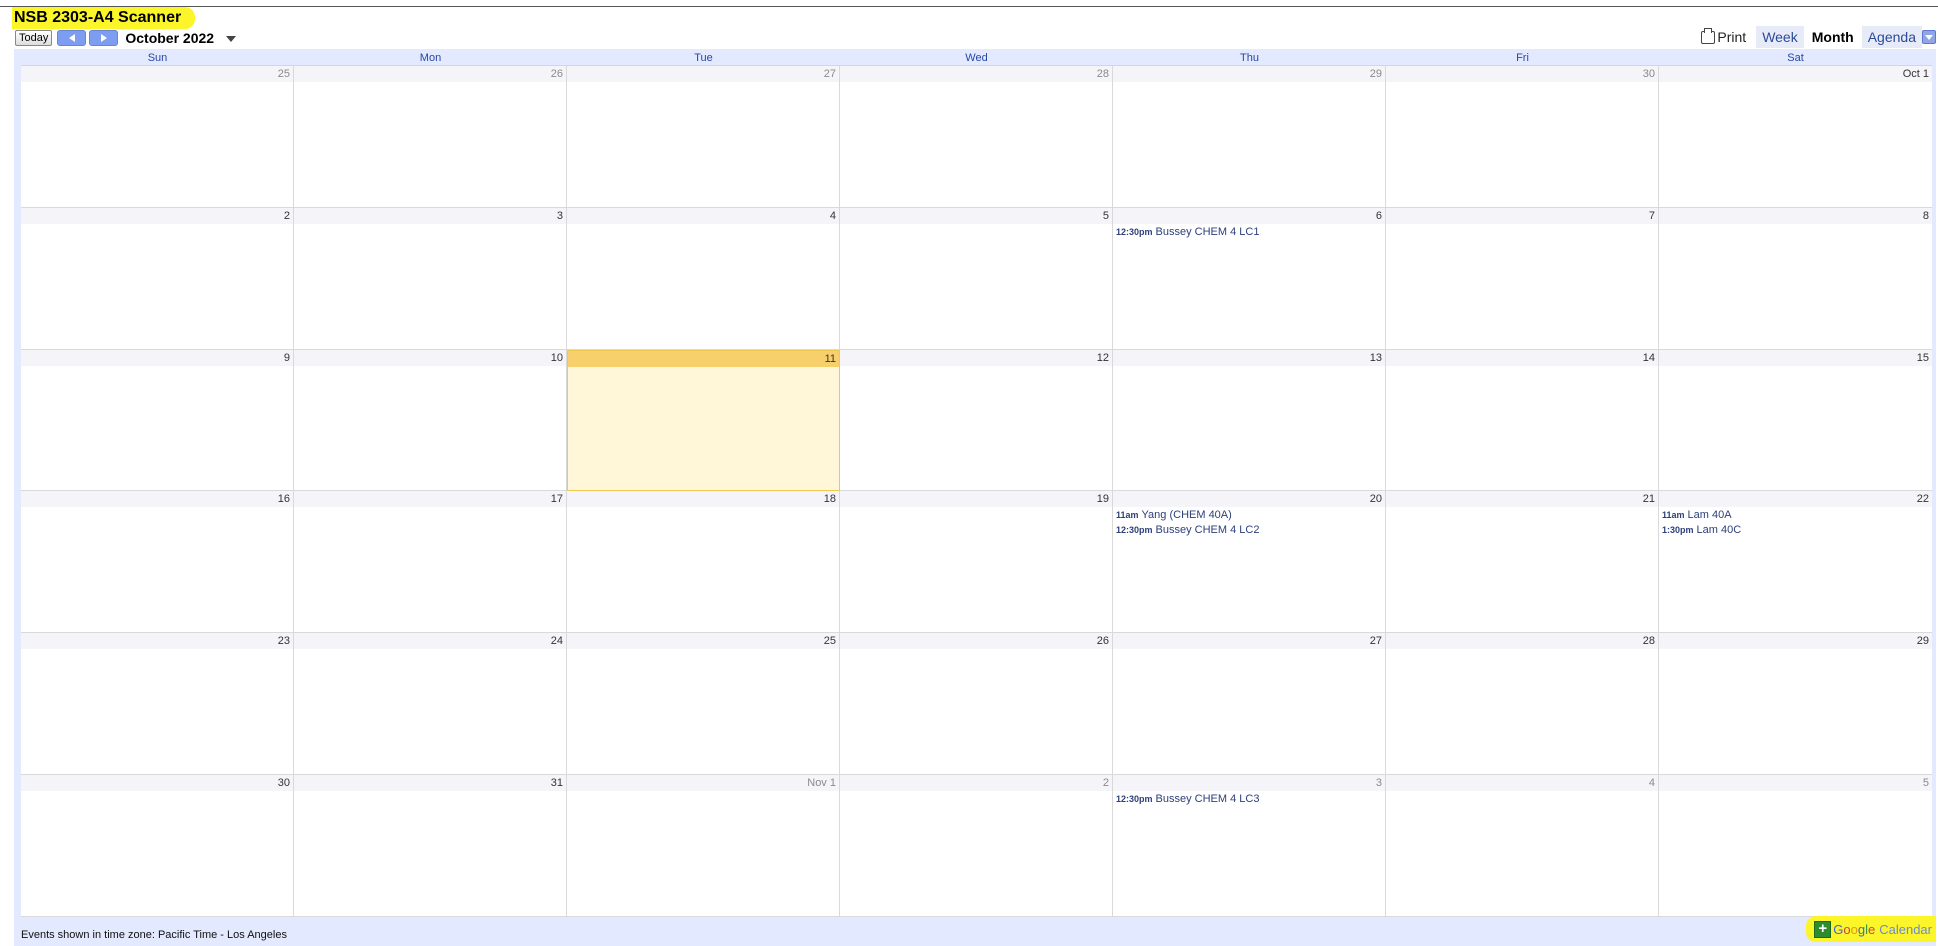 This screenshot has height=946, width=1938. I want to click on day-cell: 31, so click(430, 846).